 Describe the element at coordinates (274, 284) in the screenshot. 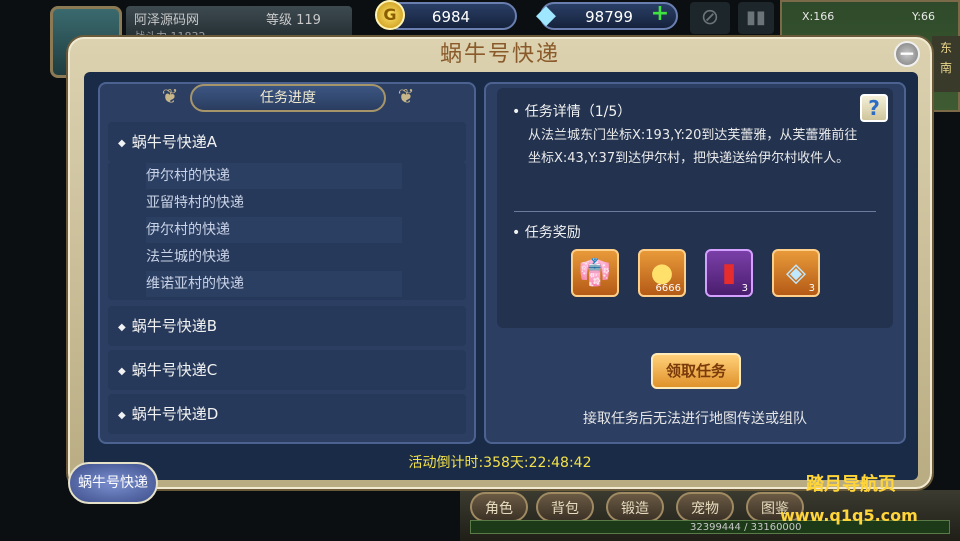

I see `sub-task-item: 维诺亚村的快递` at that location.